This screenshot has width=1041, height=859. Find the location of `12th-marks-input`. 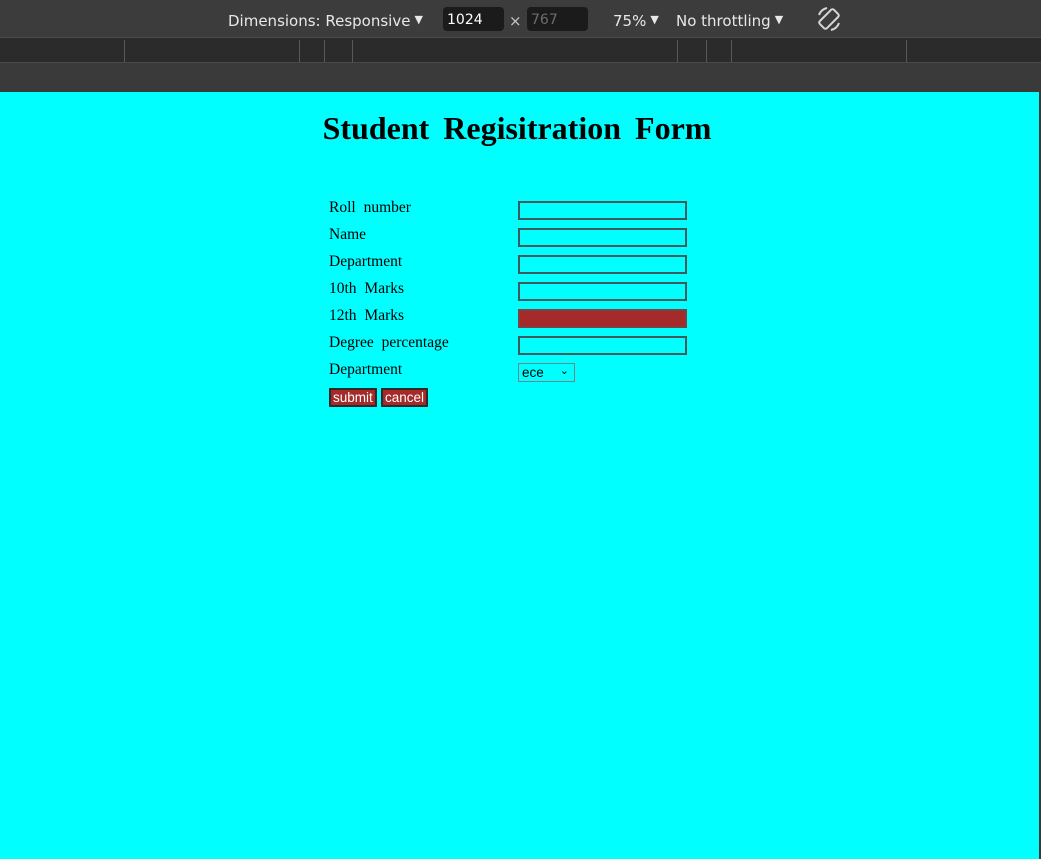

12th-marks-input is located at coordinates (602, 318).